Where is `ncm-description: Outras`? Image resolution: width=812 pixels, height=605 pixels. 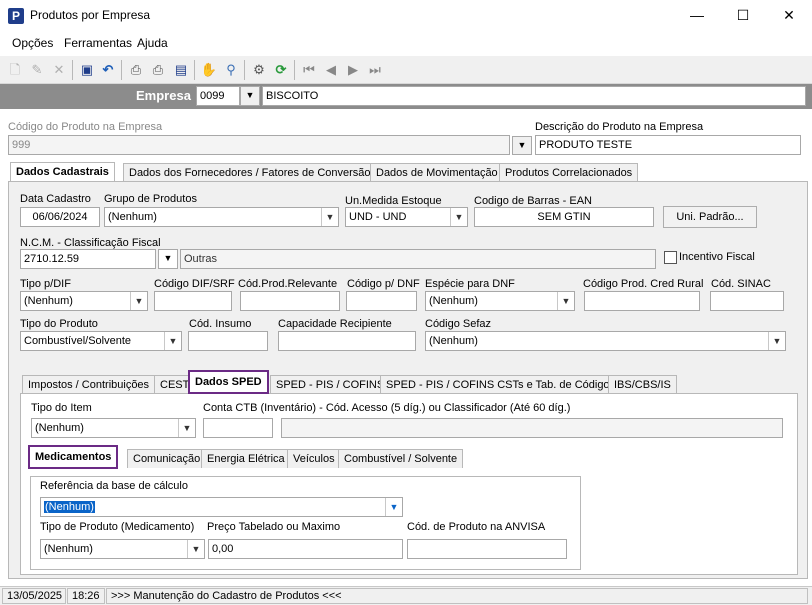 ncm-description: Outras is located at coordinates (418, 259).